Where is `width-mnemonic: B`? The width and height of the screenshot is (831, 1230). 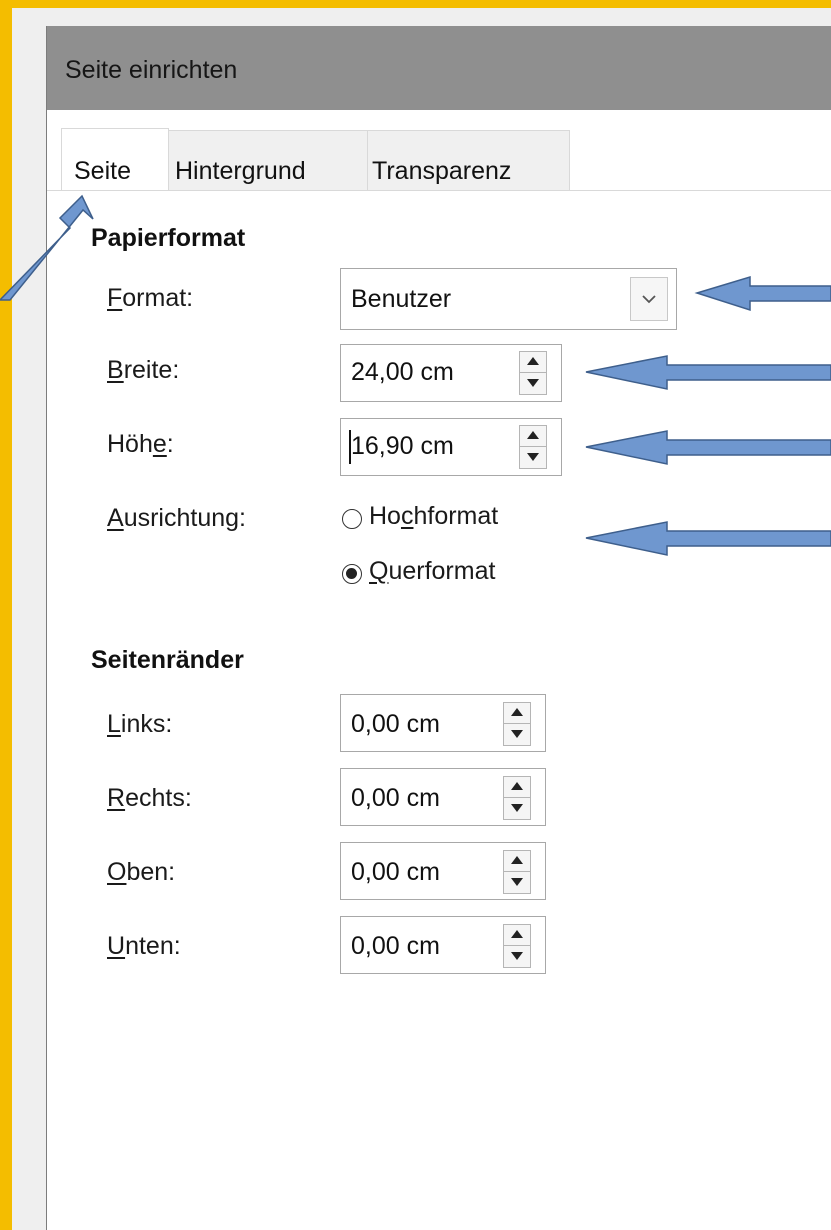 width-mnemonic: B is located at coordinates (115, 370).